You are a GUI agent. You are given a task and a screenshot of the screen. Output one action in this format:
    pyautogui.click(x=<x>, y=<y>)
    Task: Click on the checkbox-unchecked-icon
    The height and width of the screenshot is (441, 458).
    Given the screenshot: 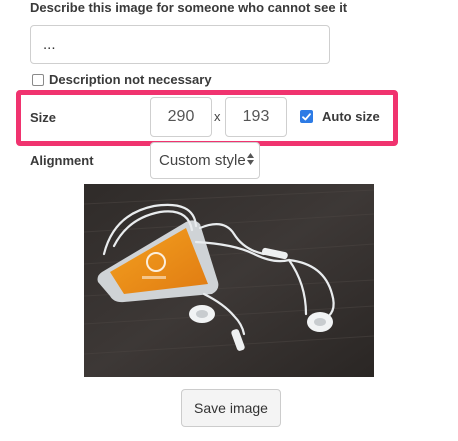 What is the action you would take?
    pyautogui.click(x=38, y=79)
    